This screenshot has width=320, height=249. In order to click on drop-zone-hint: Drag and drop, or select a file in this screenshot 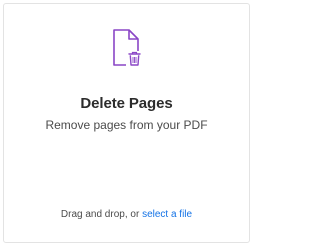, I will do `click(126, 214)`.